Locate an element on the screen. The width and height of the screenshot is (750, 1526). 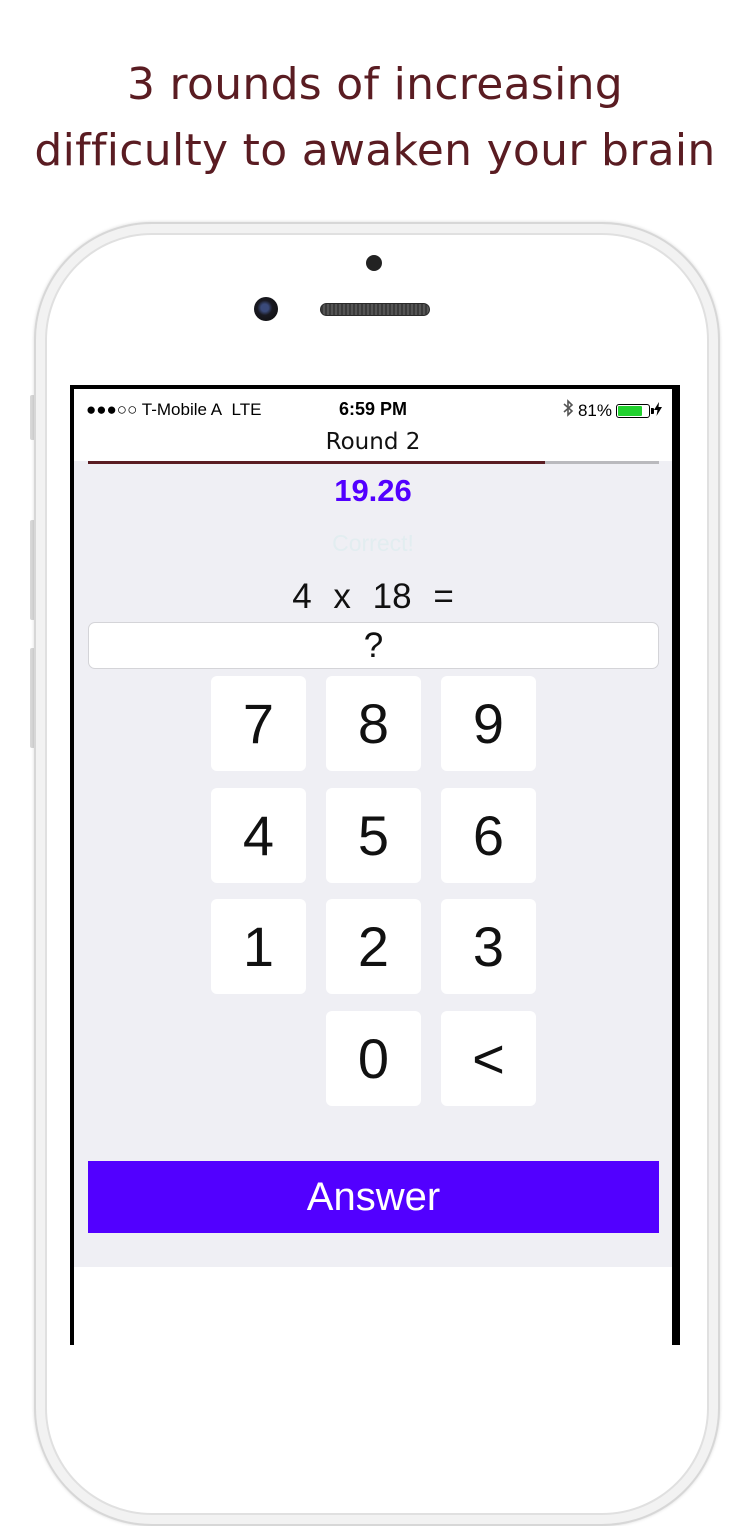
bottom-area is located at coordinates (373, 1308).